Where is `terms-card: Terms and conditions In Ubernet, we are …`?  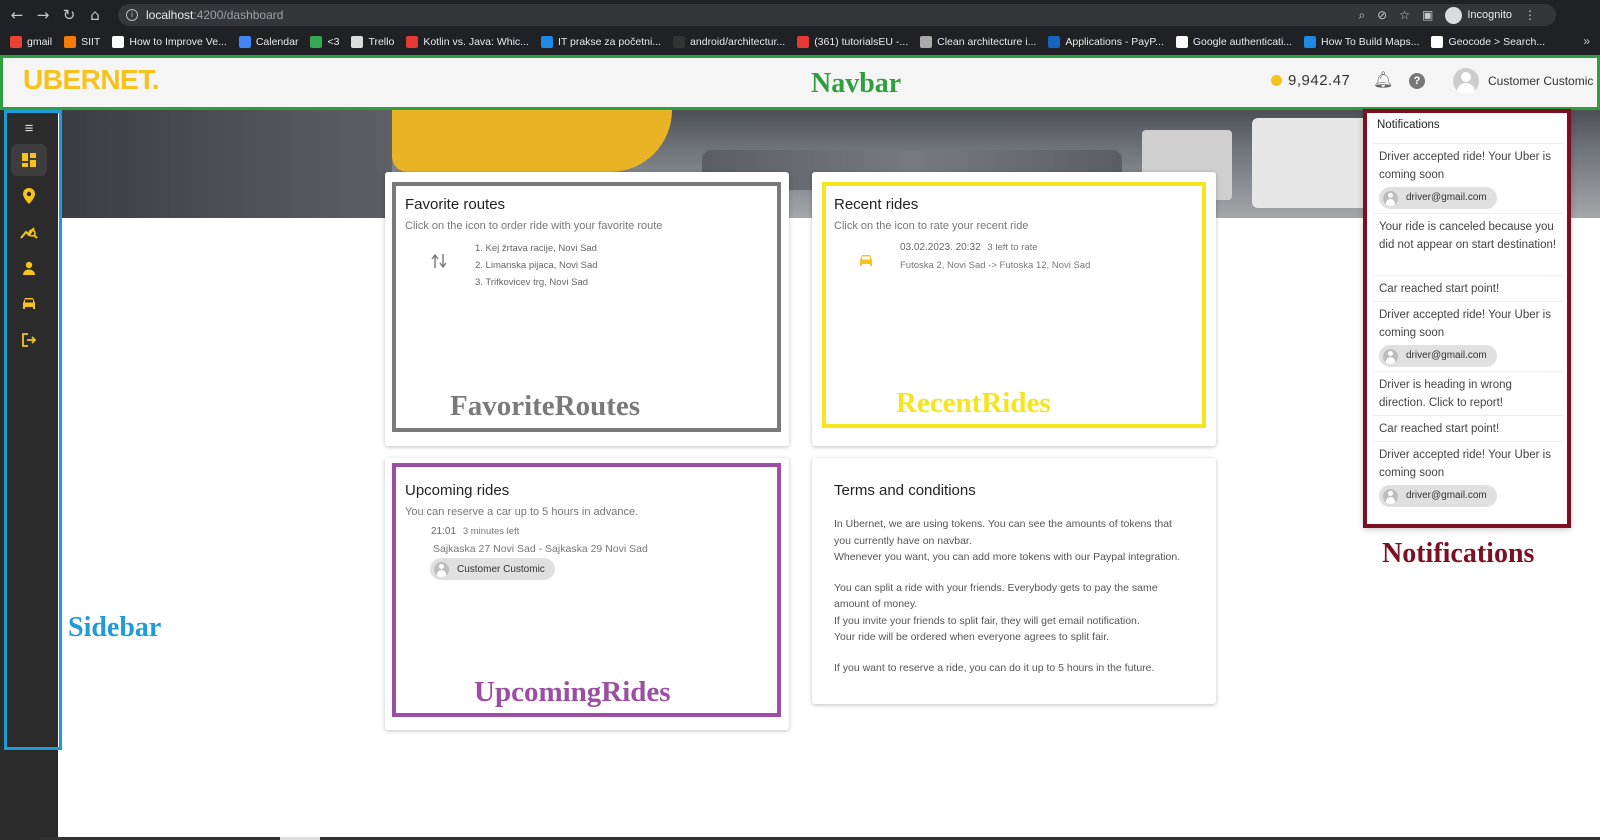 terms-card: Terms and conditions In Ubernet, we are … is located at coordinates (1014, 581).